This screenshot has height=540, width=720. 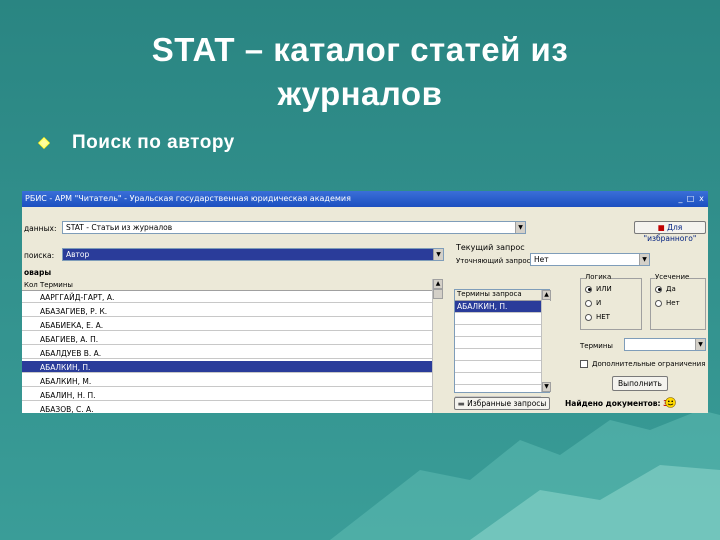 I want to click on logic-radio: И, so click(x=593, y=303).